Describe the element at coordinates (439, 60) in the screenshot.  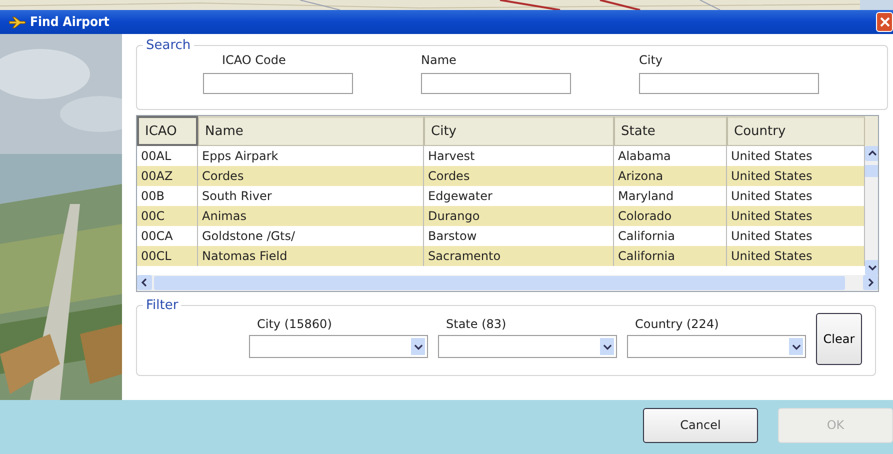
I see `field-label: Name` at that location.